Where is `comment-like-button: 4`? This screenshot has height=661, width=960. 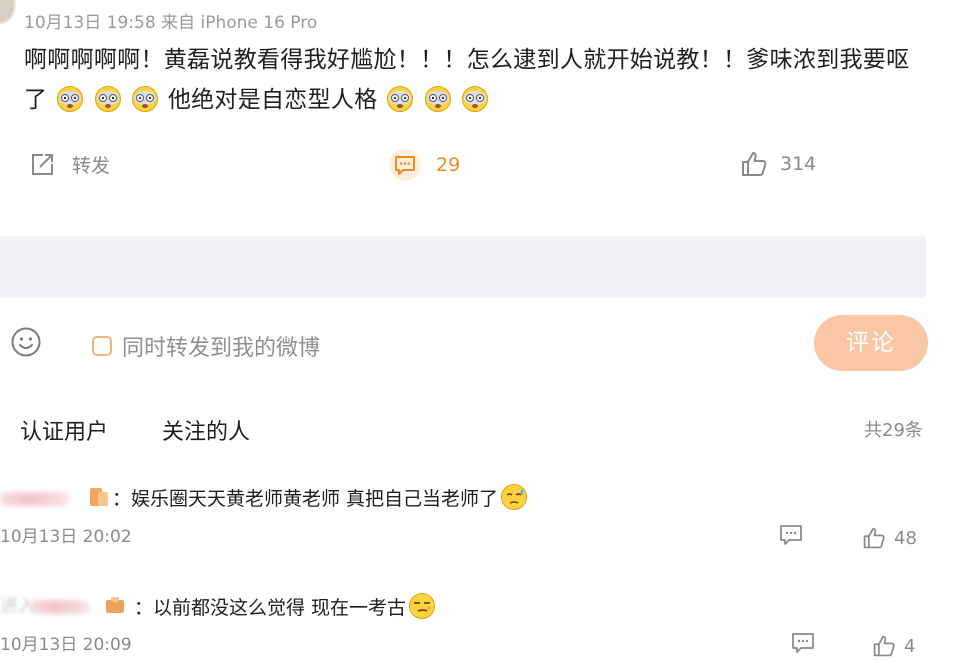
comment-like-button: 4 is located at coordinates (893, 646).